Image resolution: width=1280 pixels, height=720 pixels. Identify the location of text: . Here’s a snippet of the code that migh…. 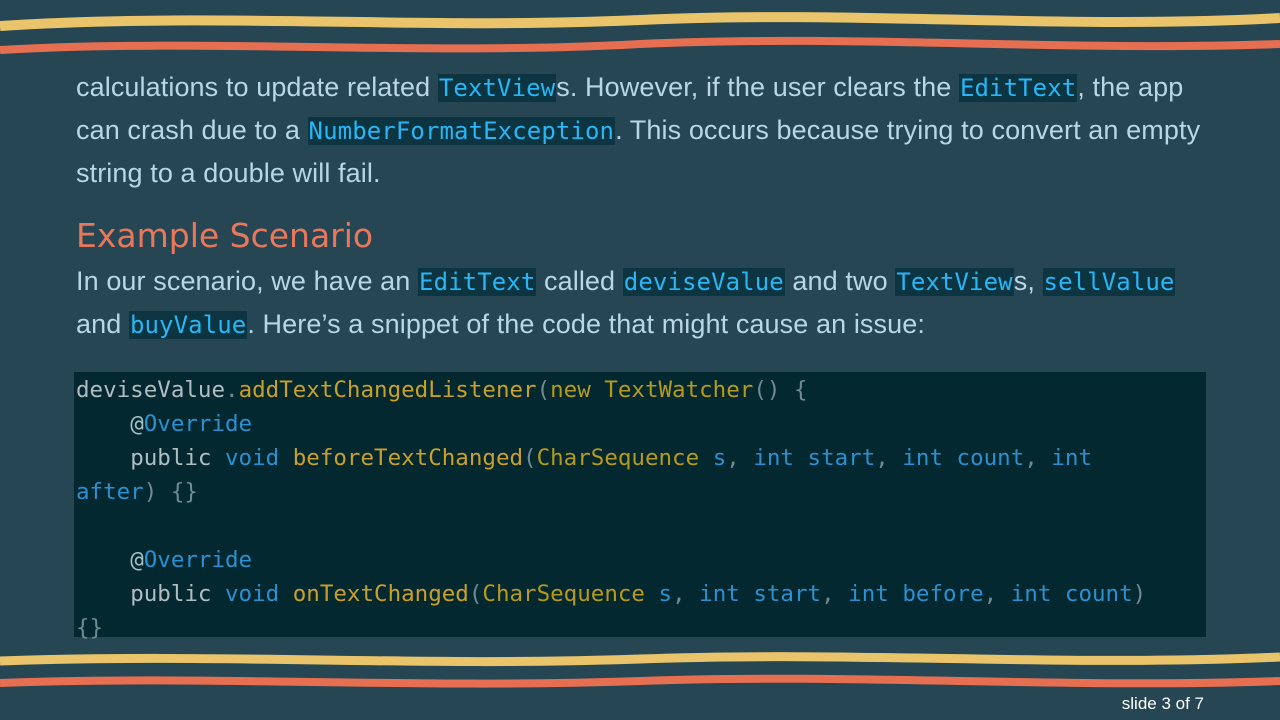
(586, 324).